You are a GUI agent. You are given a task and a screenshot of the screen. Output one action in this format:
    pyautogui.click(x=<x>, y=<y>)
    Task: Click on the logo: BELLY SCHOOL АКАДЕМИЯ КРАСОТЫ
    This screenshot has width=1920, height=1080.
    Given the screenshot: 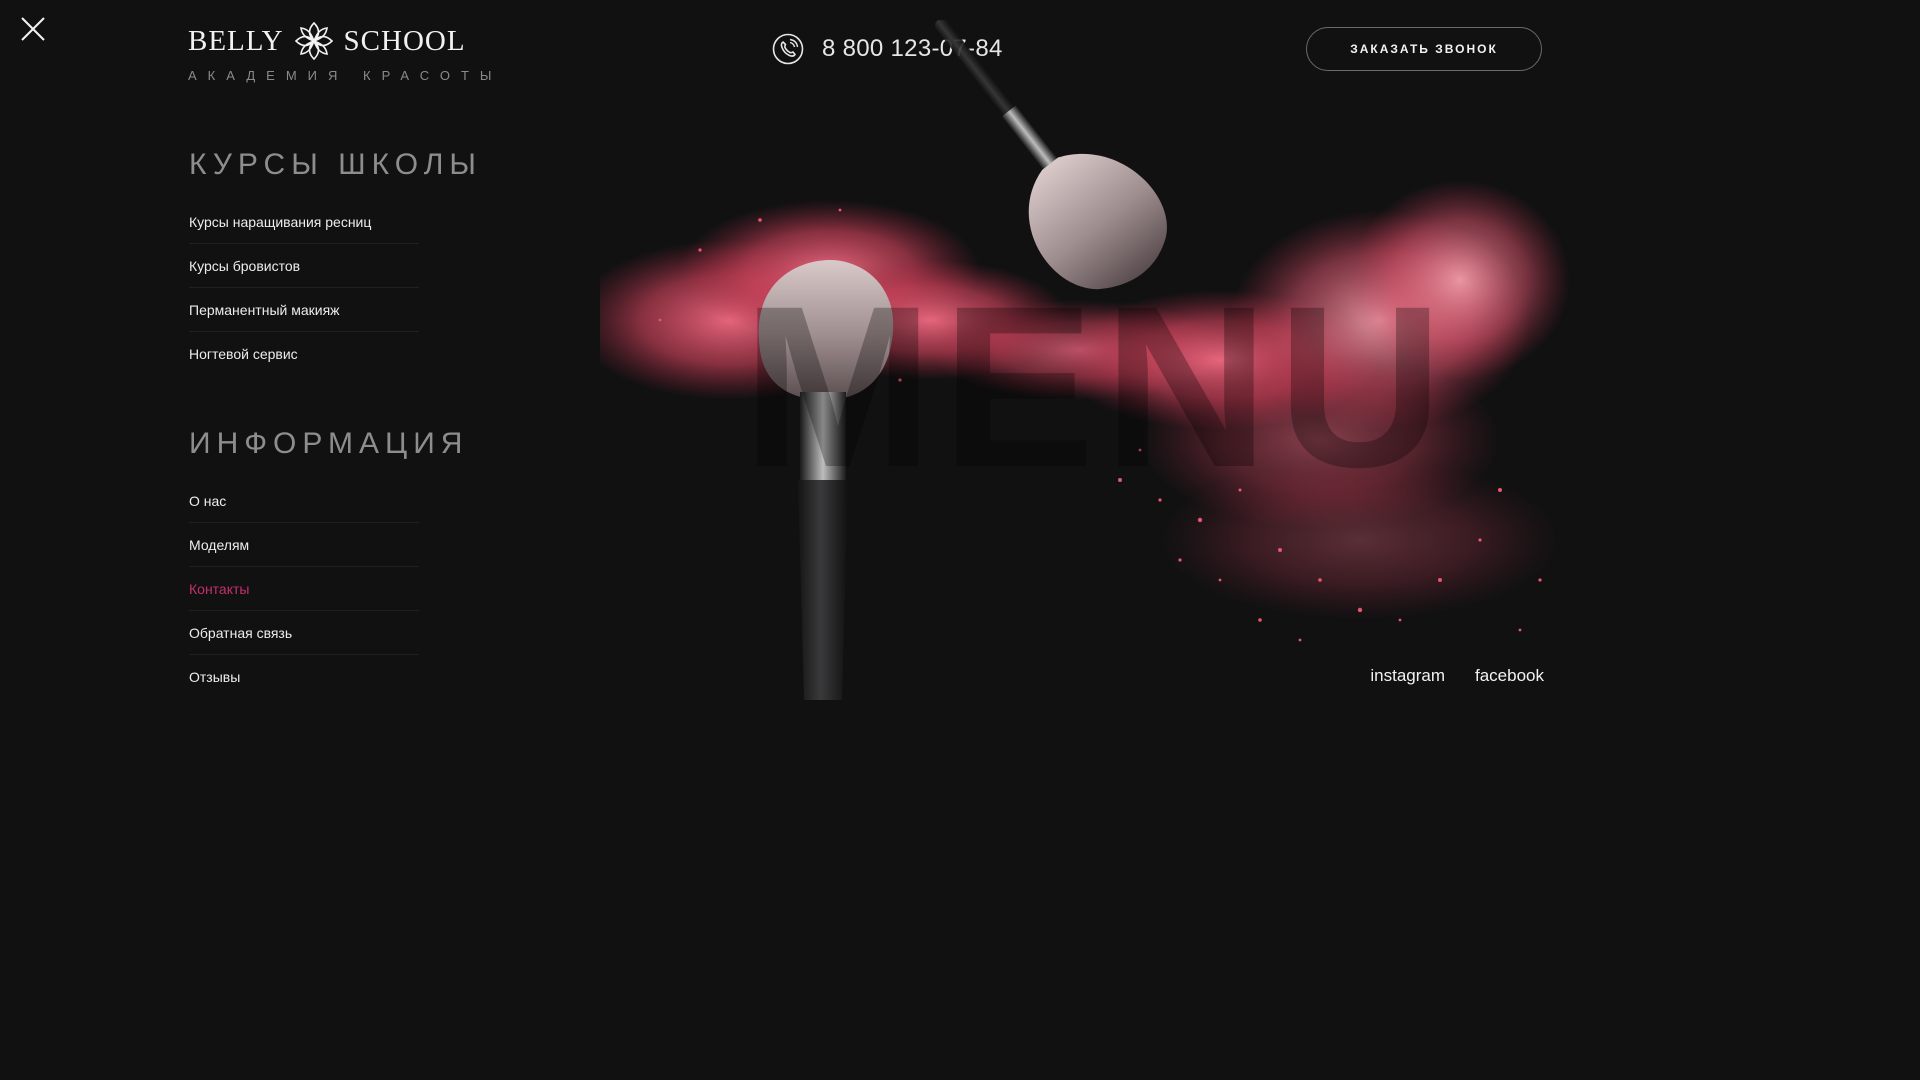 What is the action you would take?
    pyautogui.click(x=345, y=50)
    